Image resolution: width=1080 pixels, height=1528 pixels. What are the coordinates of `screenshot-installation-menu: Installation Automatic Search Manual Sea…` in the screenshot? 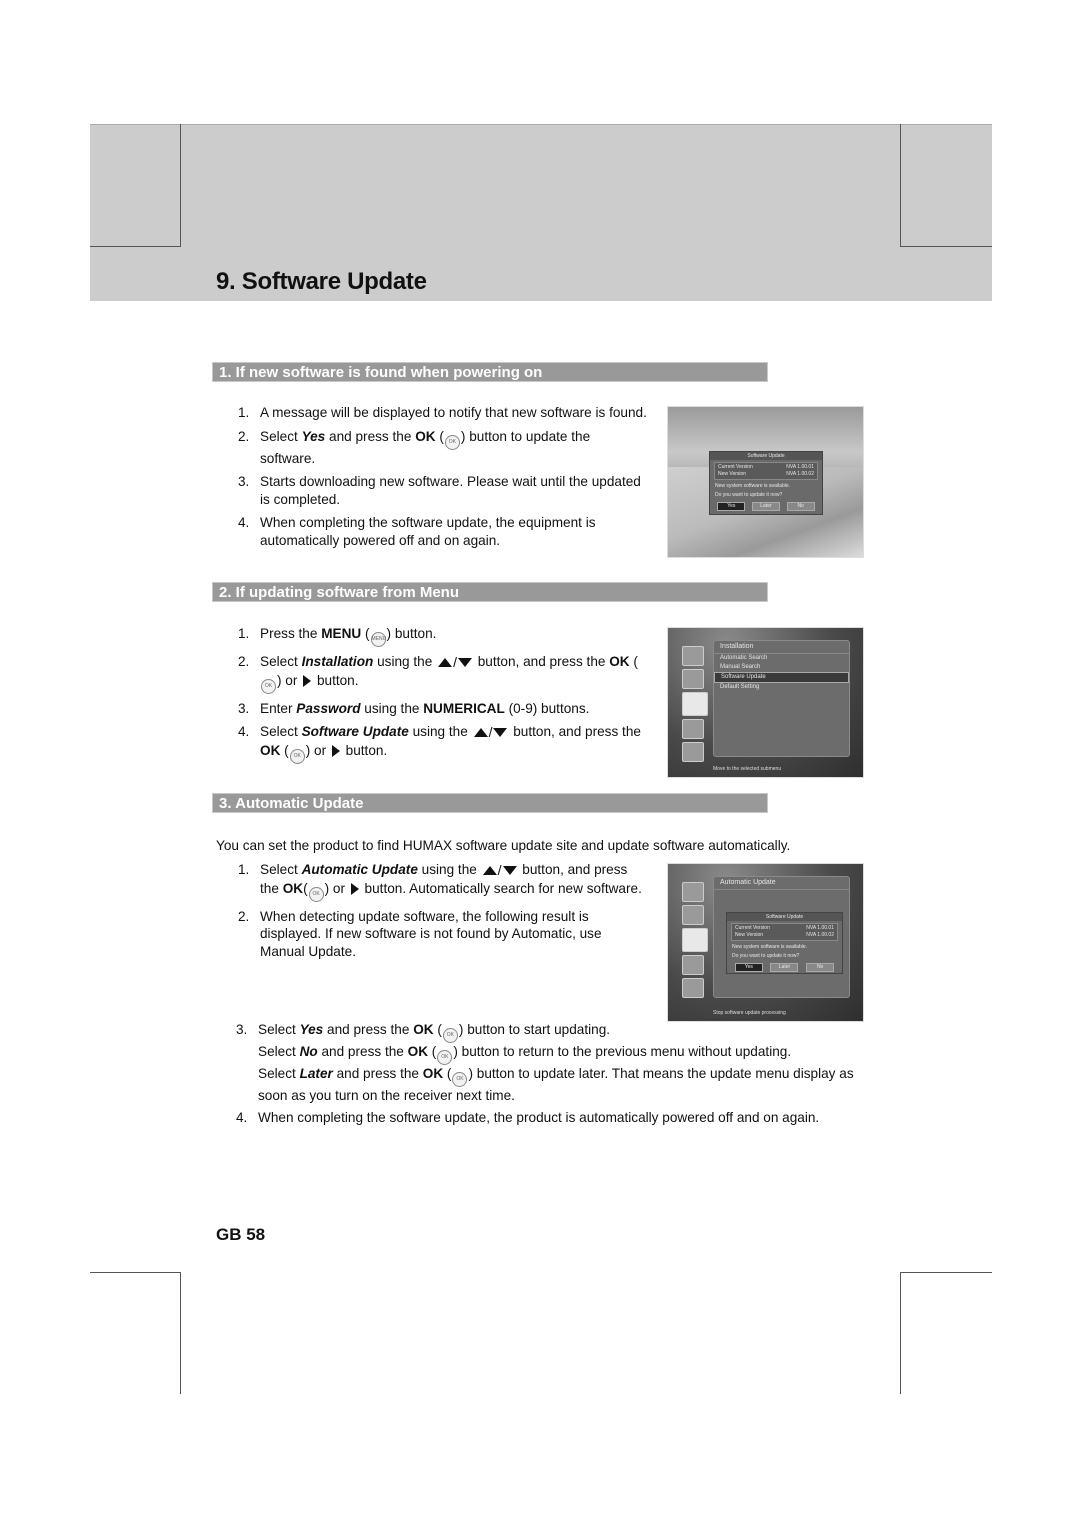 It's located at (765, 702).